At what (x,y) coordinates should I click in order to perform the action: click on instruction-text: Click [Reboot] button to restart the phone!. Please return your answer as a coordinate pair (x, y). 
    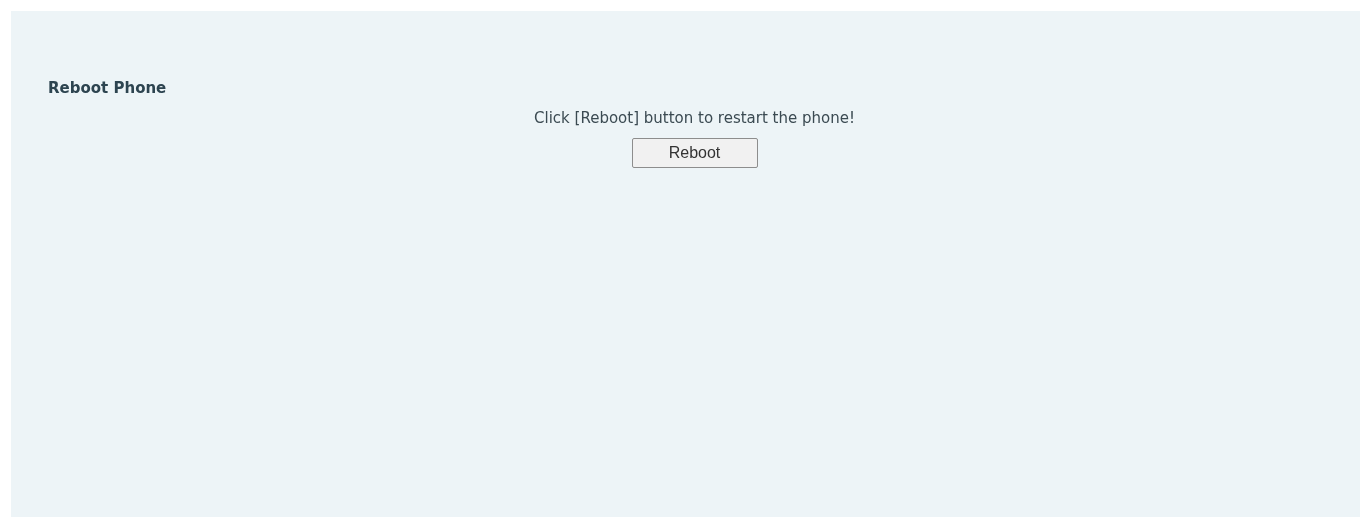
    Looking at the image, I should click on (694, 118).